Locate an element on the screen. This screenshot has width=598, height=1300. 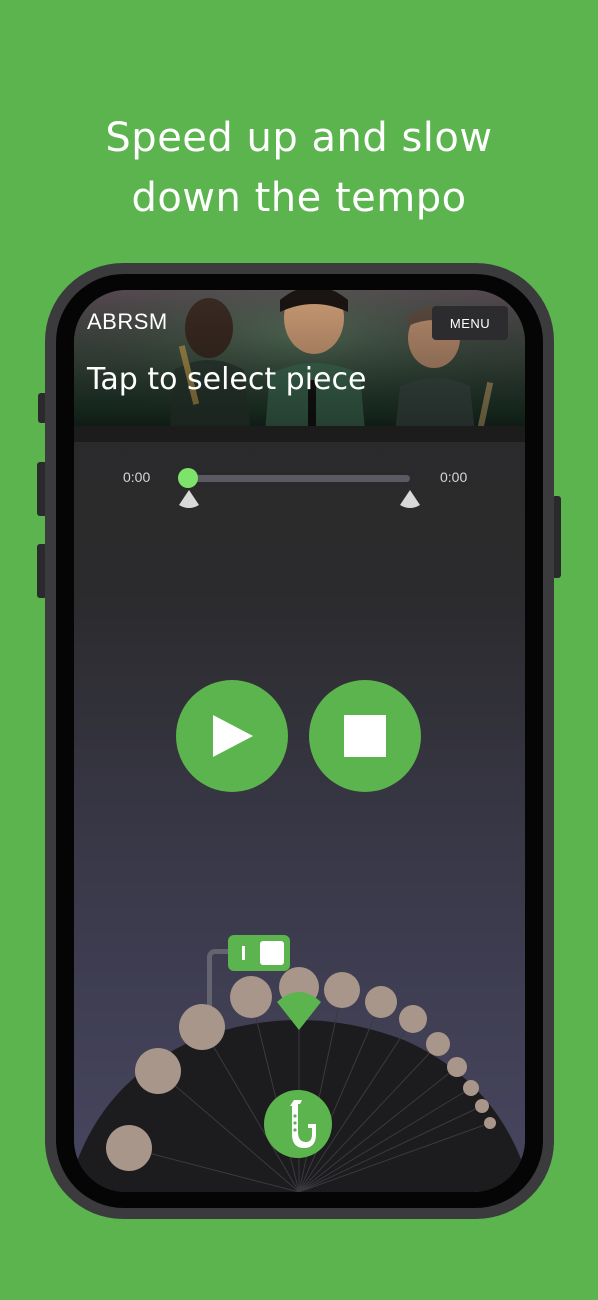
play-button is located at coordinates (232, 736).